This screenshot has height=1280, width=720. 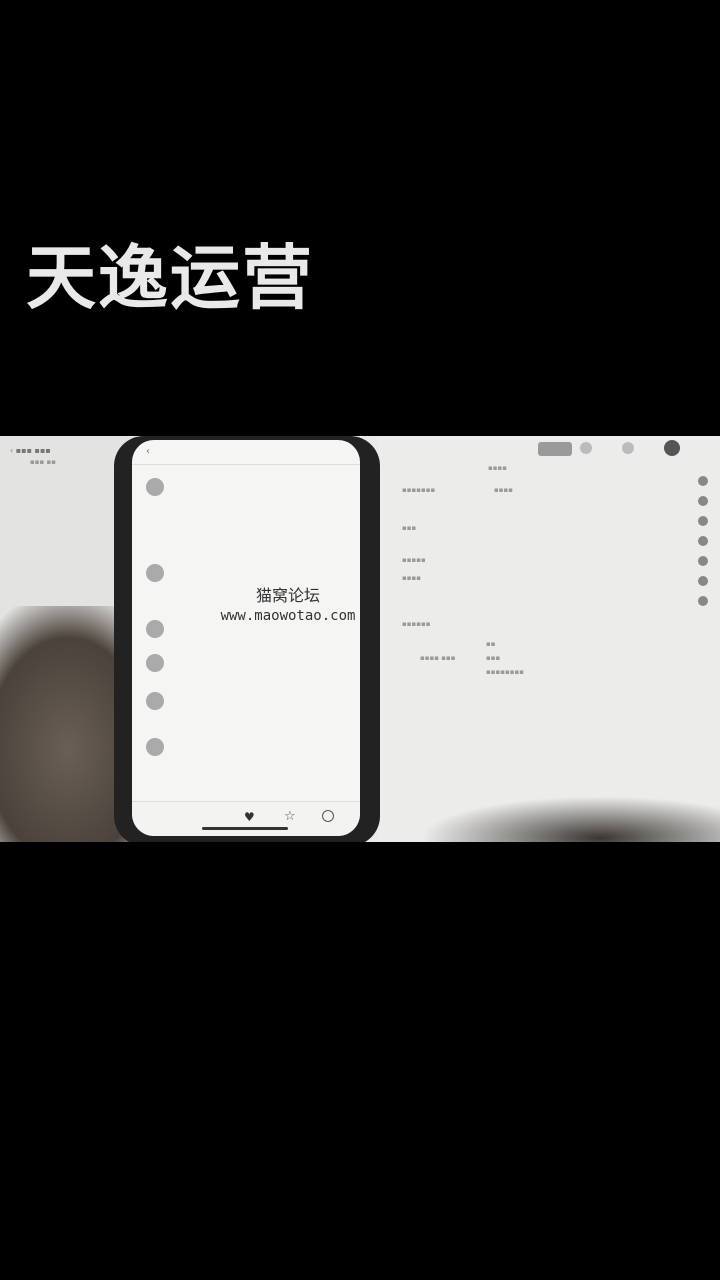 What do you see at coordinates (438, 658) in the screenshot?
I see `doc-line: ▪▪▪▪ ▪▪▪` at bounding box center [438, 658].